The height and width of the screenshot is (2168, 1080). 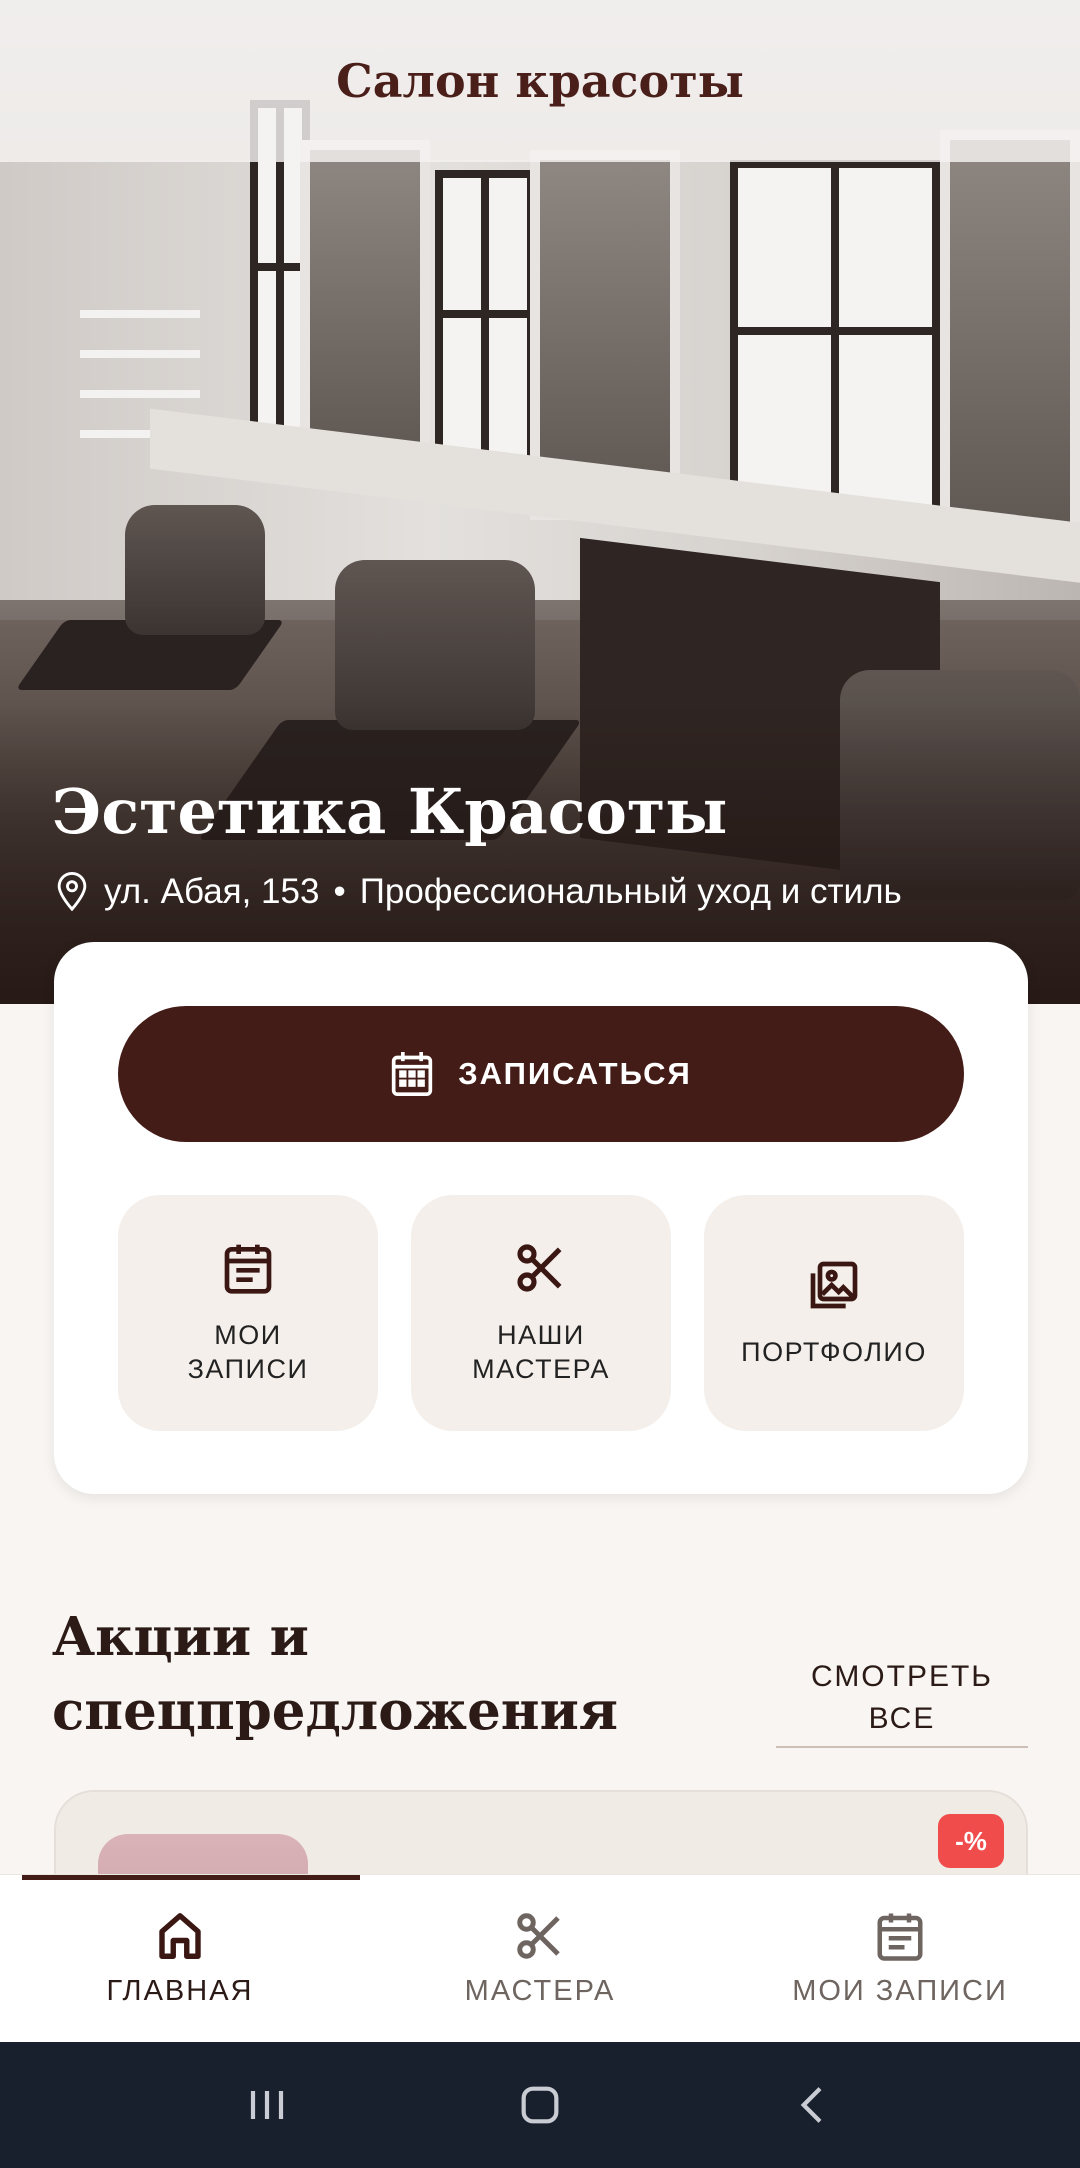 What do you see at coordinates (900, 1991) in the screenshot?
I see `nav-my-bookings-label: МОИ ЗАПИСИ` at bounding box center [900, 1991].